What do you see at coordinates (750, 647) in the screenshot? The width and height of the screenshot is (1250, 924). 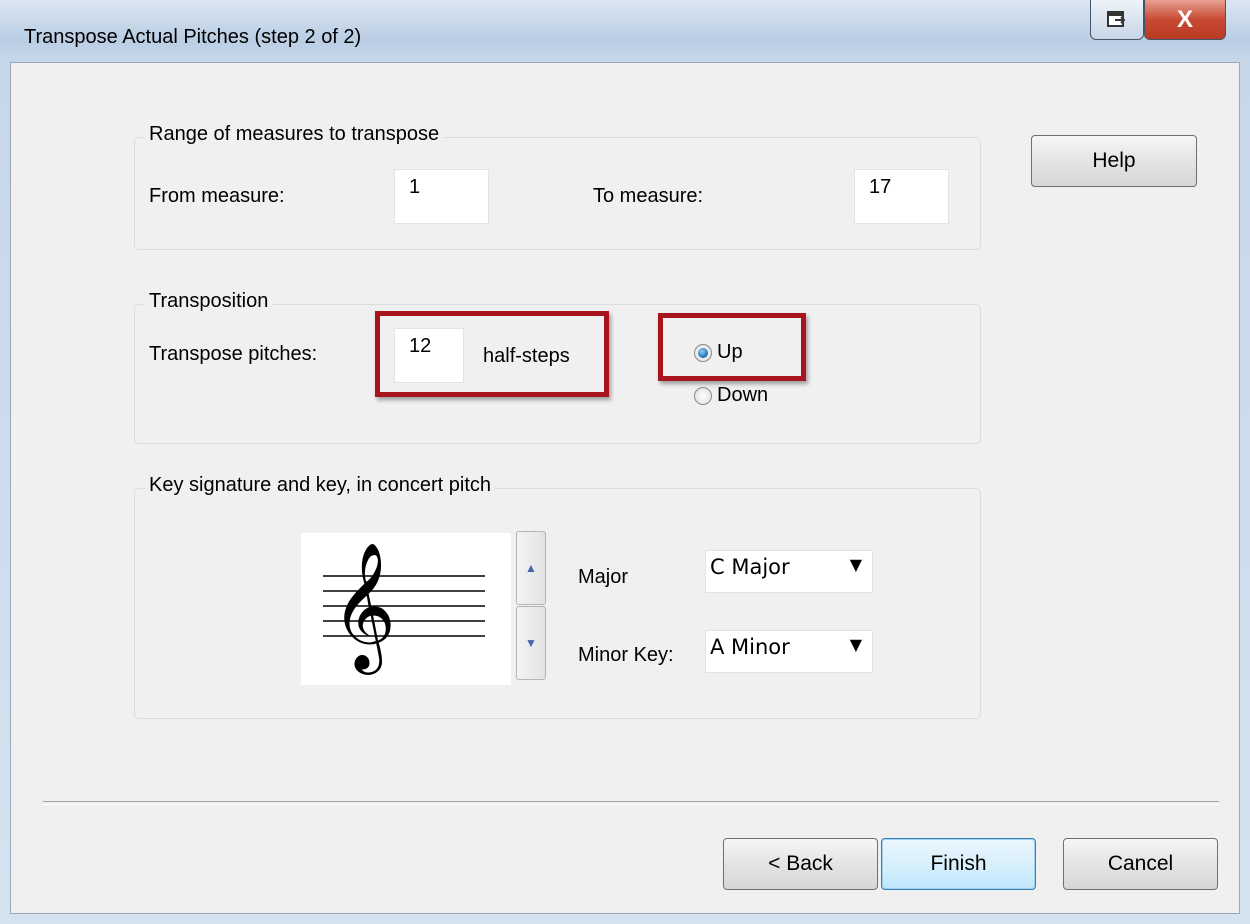 I see `minor-key-value: A Minor` at bounding box center [750, 647].